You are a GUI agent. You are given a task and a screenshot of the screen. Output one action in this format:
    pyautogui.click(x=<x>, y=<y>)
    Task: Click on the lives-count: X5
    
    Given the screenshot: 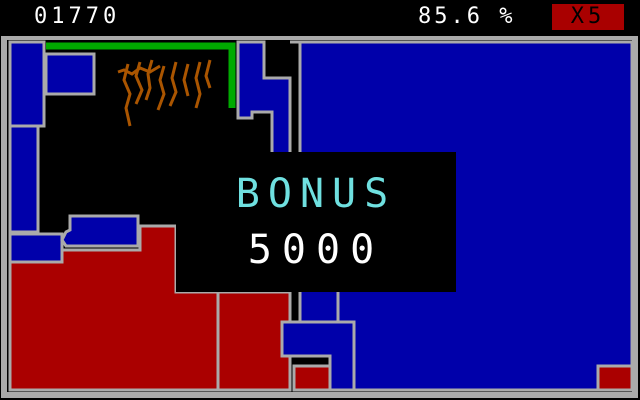 What is the action you would take?
    pyautogui.click(x=588, y=16)
    